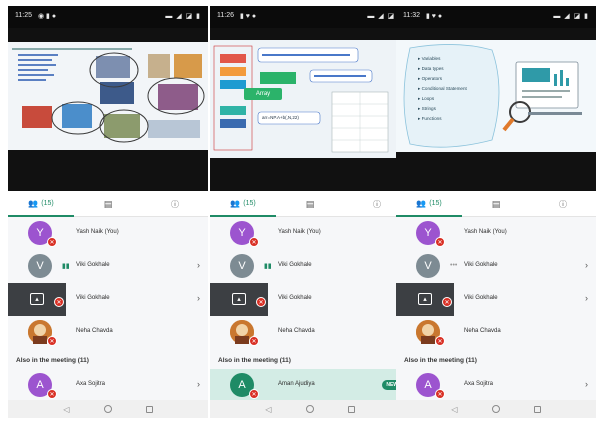 The height and width of the screenshot is (423, 602). I want to click on participant-row: V ••• Viki Gokhale ›, so click(496, 266).